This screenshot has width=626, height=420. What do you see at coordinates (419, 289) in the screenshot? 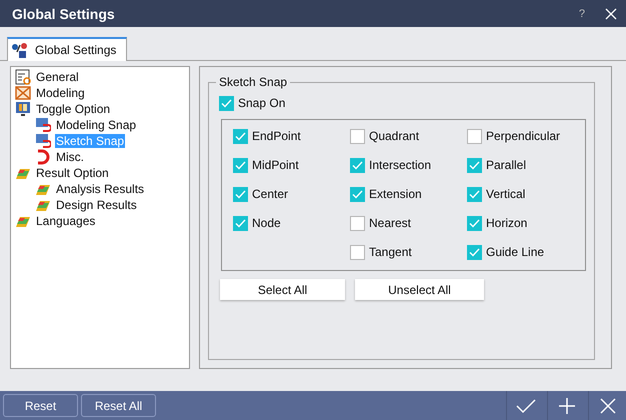
I see `button: Unselect All` at bounding box center [419, 289].